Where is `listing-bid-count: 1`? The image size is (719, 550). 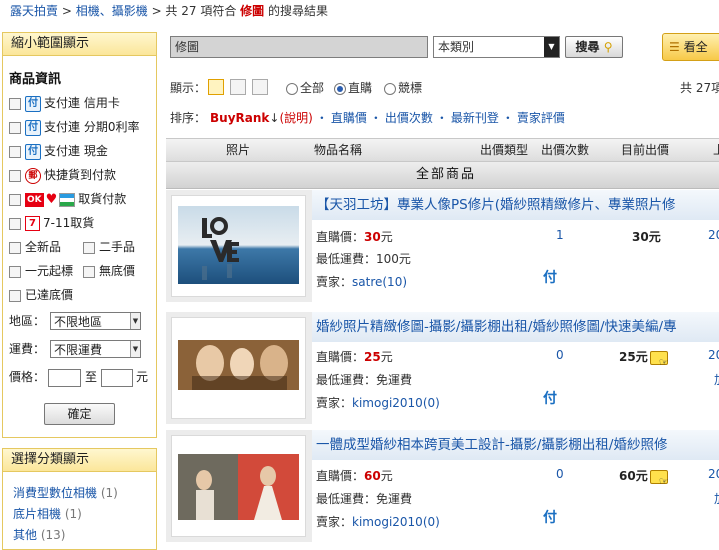 listing-bid-count: 1 is located at coordinates (560, 235).